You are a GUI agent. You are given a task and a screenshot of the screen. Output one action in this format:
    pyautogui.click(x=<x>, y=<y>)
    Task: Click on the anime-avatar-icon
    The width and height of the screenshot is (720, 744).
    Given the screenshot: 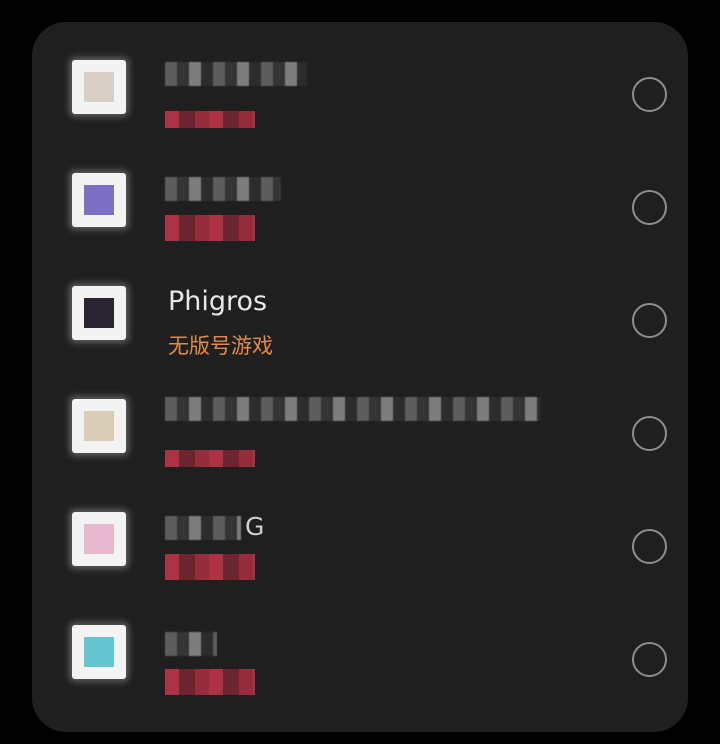 What is the action you would take?
    pyautogui.click(x=99, y=87)
    